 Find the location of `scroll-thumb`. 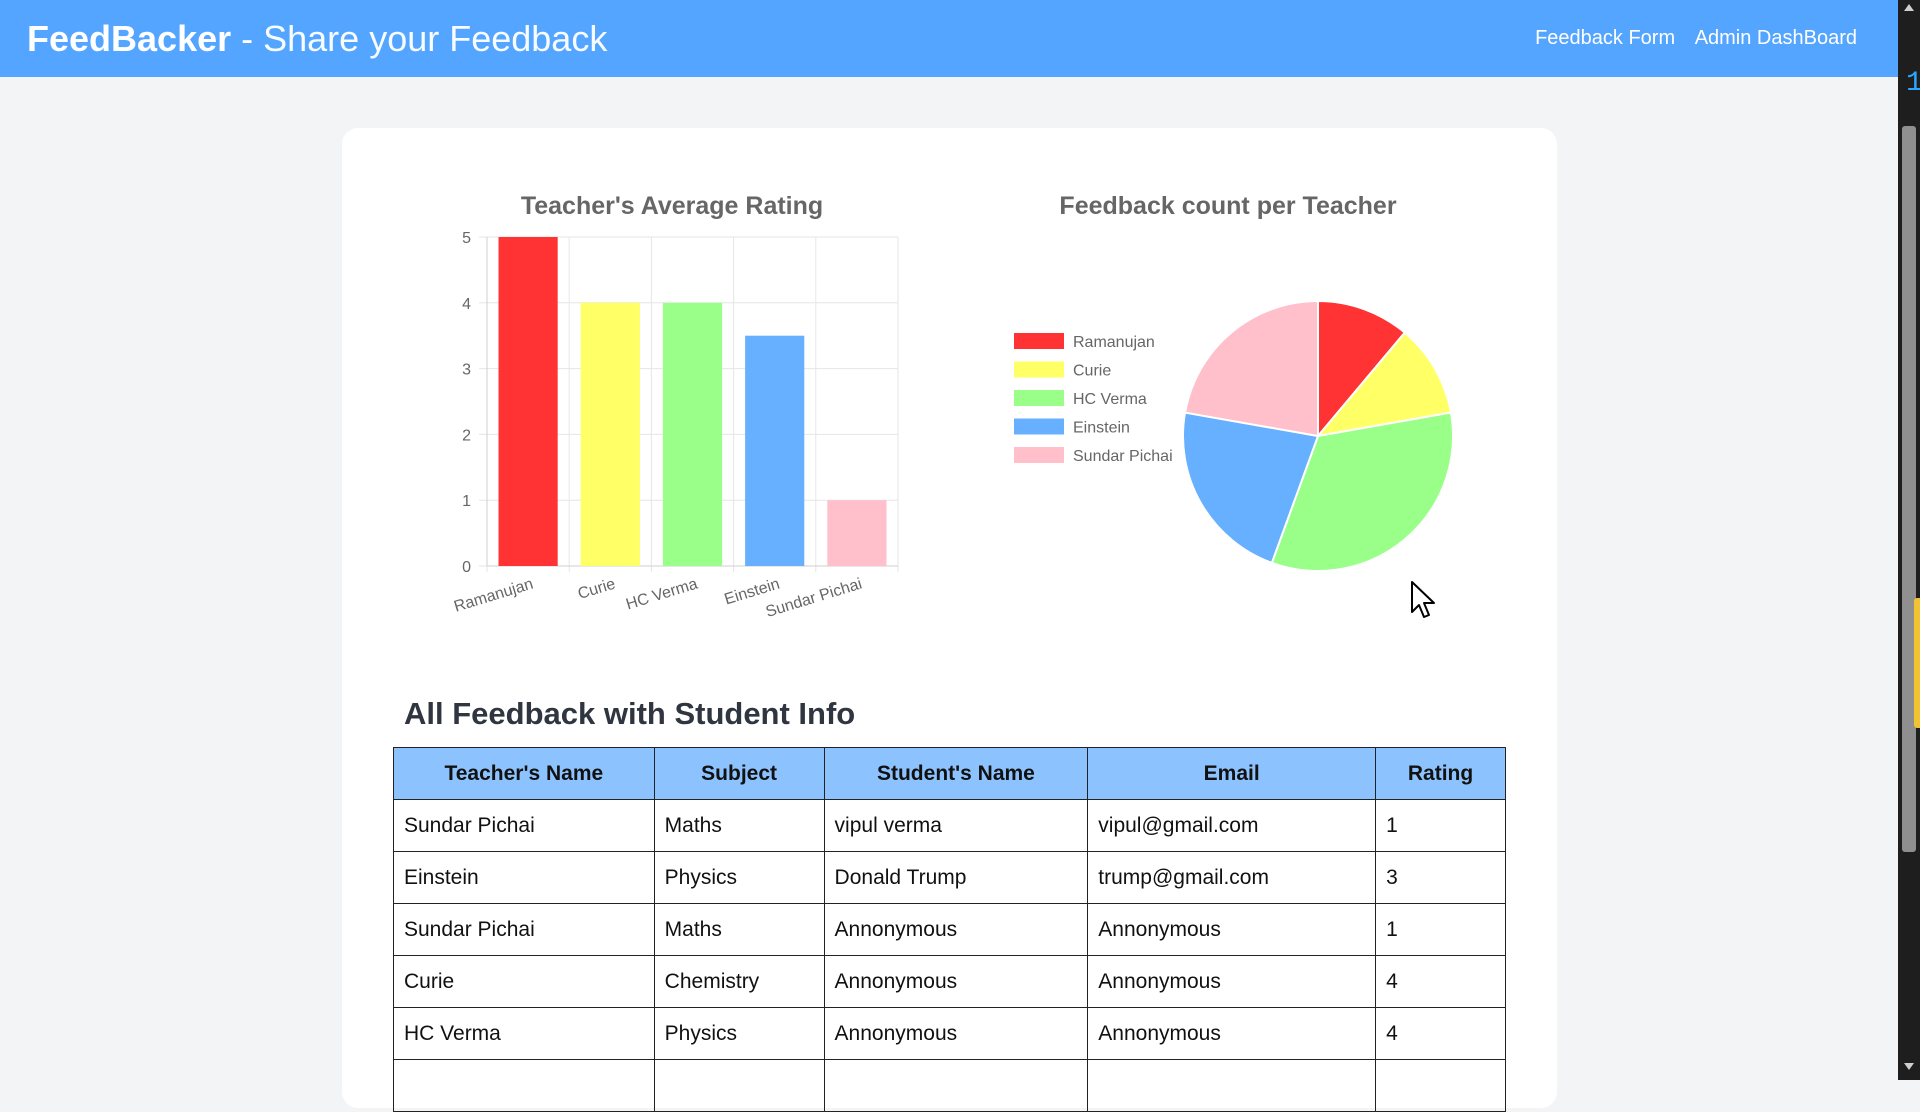

scroll-thumb is located at coordinates (1909, 489).